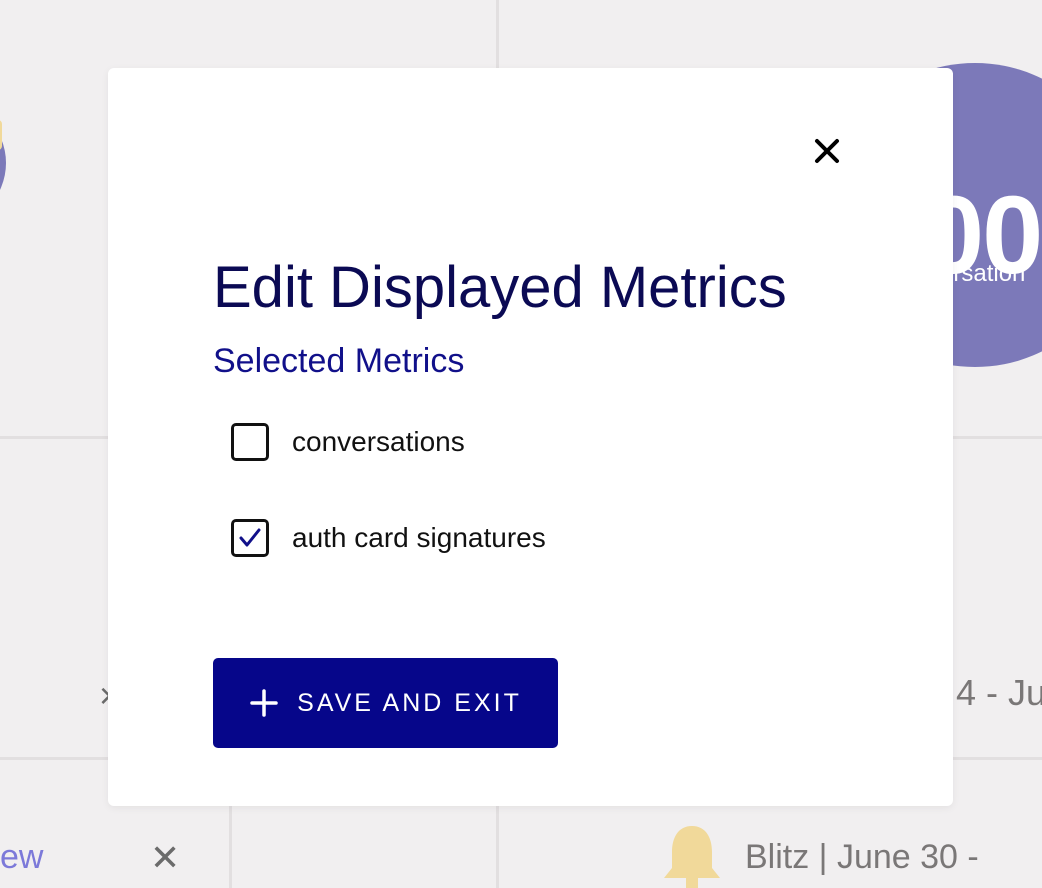 The width and height of the screenshot is (1042, 888). I want to click on metric-option-conversations: conversations, so click(348, 442).